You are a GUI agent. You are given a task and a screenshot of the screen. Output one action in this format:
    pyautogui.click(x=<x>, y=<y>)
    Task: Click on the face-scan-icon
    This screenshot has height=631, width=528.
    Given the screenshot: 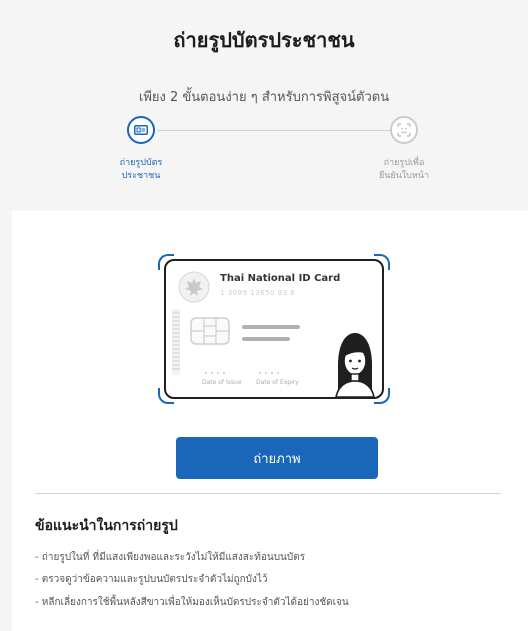 What is the action you would take?
    pyautogui.click(x=404, y=130)
    